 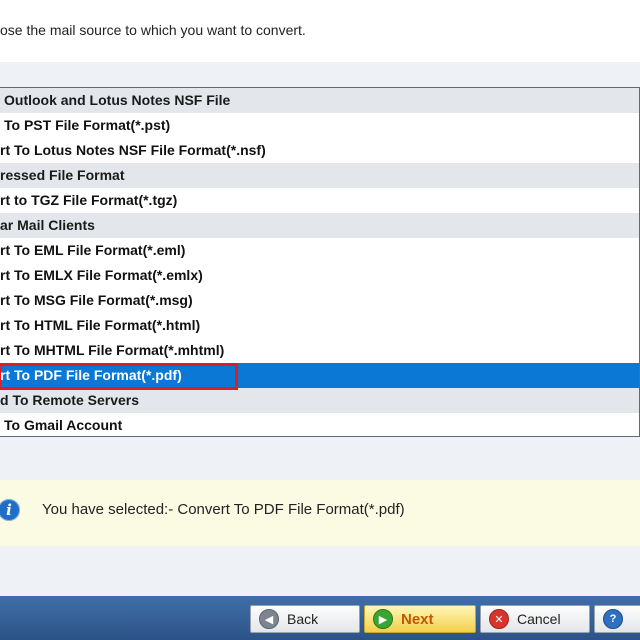 What do you see at coordinates (319, 250) in the screenshot?
I see `list-item: rt To EML File Format(*.eml)` at bounding box center [319, 250].